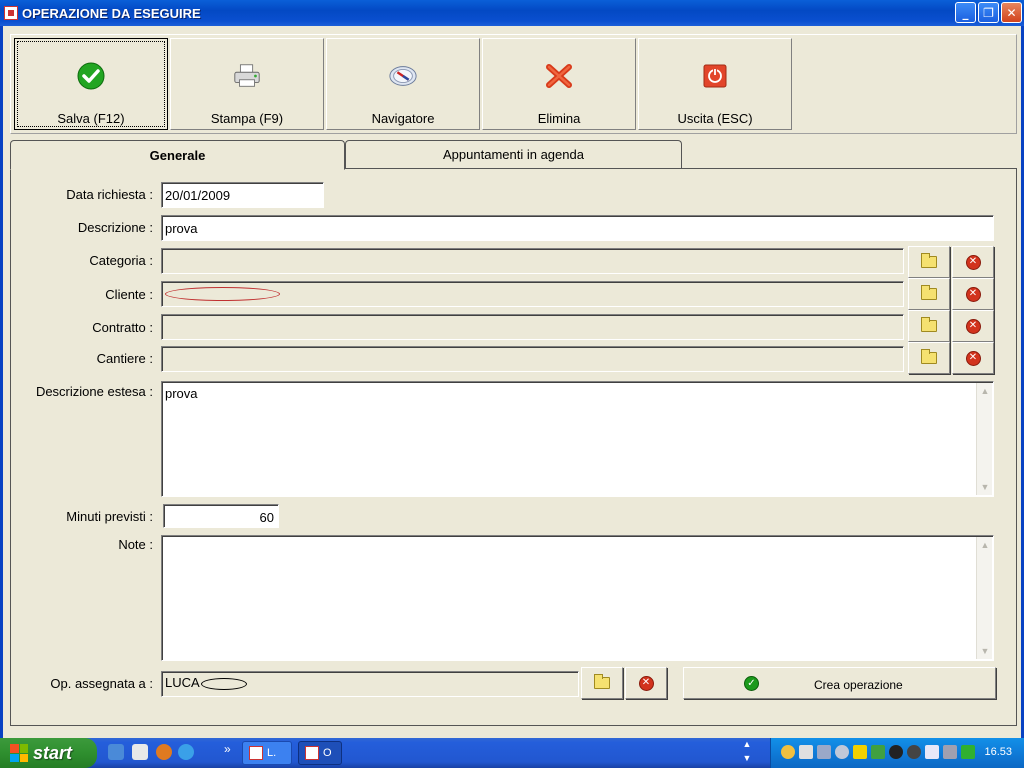 This screenshot has width=1024, height=768. Describe the element at coordinates (532, 261) in the screenshot. I see `categoria-field` at that location.